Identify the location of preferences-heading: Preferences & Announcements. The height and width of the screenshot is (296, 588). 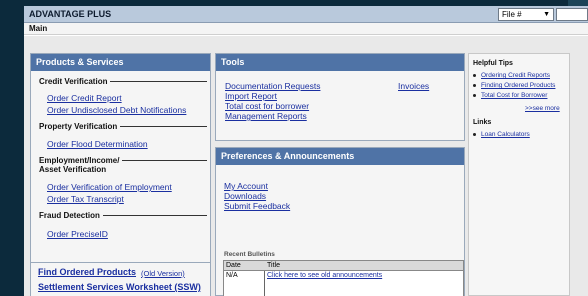
(340, 156).